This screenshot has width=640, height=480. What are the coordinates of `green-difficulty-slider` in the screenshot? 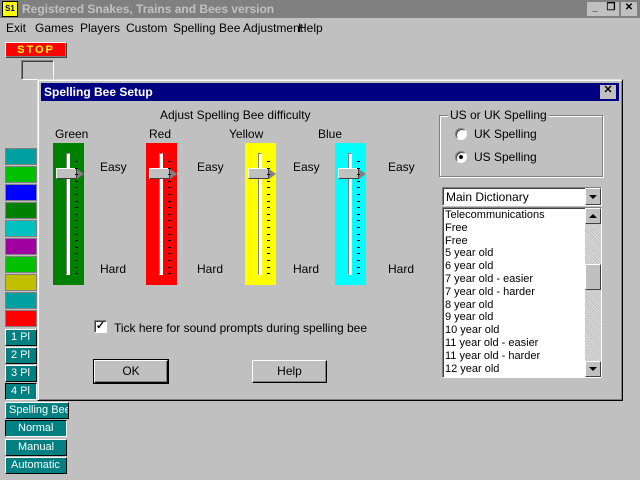 It's located at (68, 214).